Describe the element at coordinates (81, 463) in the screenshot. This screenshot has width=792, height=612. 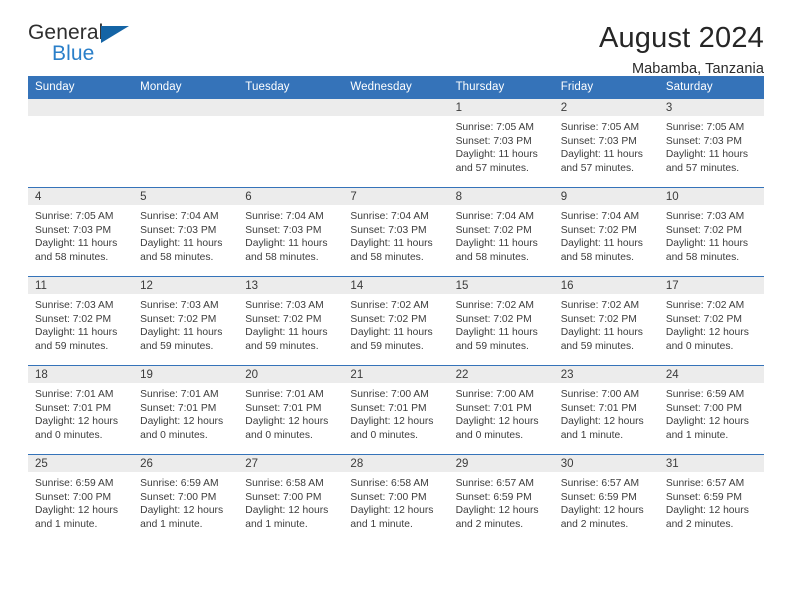
I see `day-number: 25` at that location.